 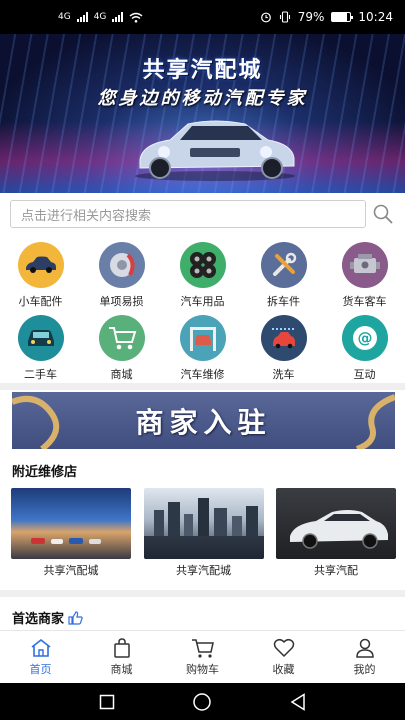 I want to click on nav-home: 首页, so click(x=40, y=657).